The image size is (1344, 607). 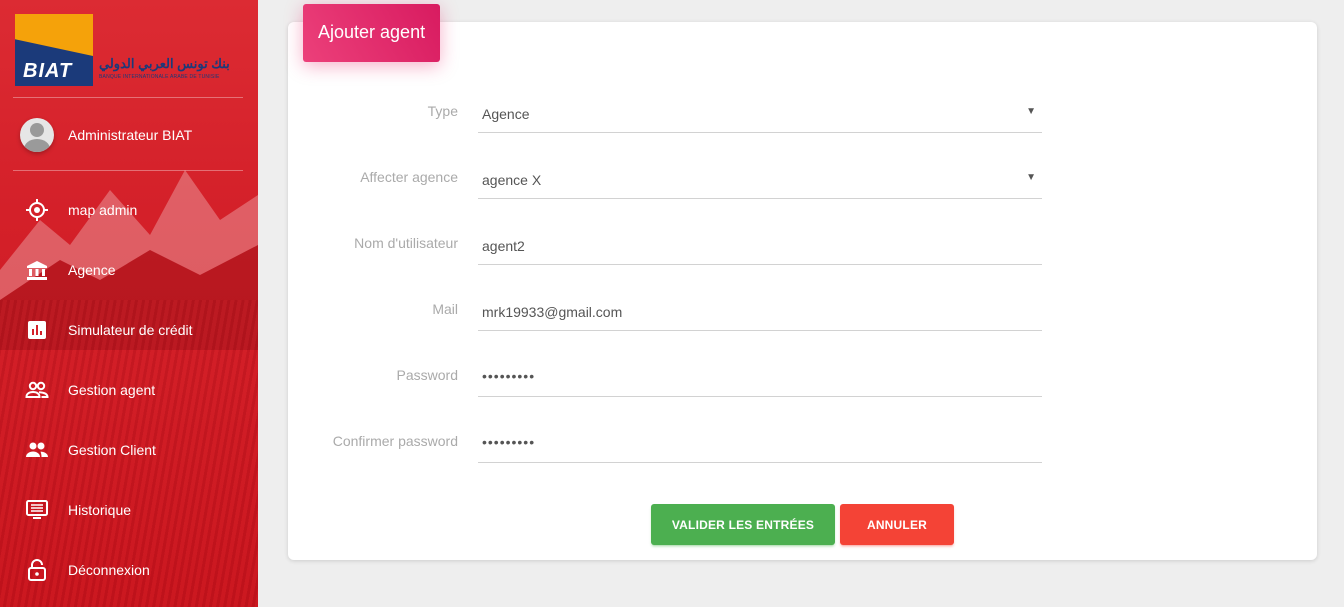 I want to click on sidebar-item-label: Historique, so click(x=100, y=510).